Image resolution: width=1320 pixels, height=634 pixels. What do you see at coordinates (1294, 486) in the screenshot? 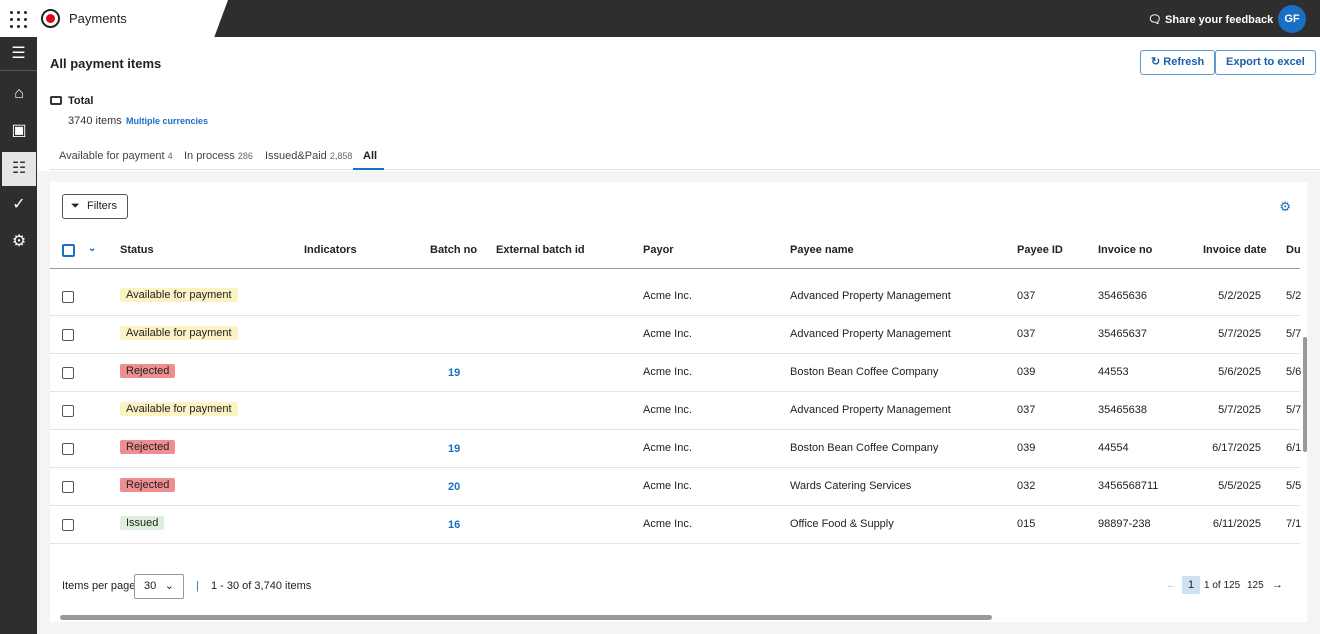
I see `due-date: 5/5` at bounding box center [1294, 486].